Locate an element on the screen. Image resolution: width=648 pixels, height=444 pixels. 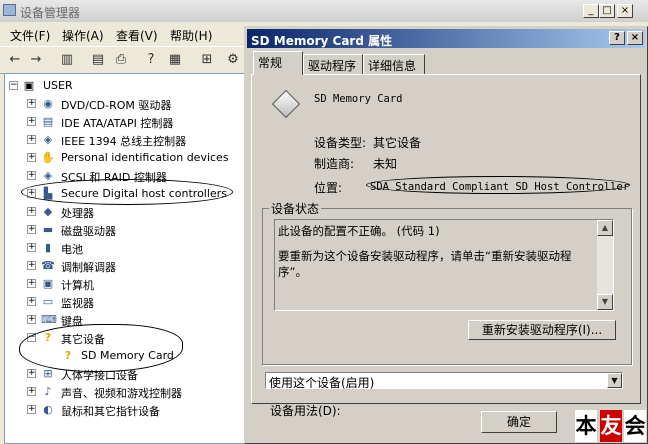
watermark-char-2: 友 is located at coordinates (611, 426).